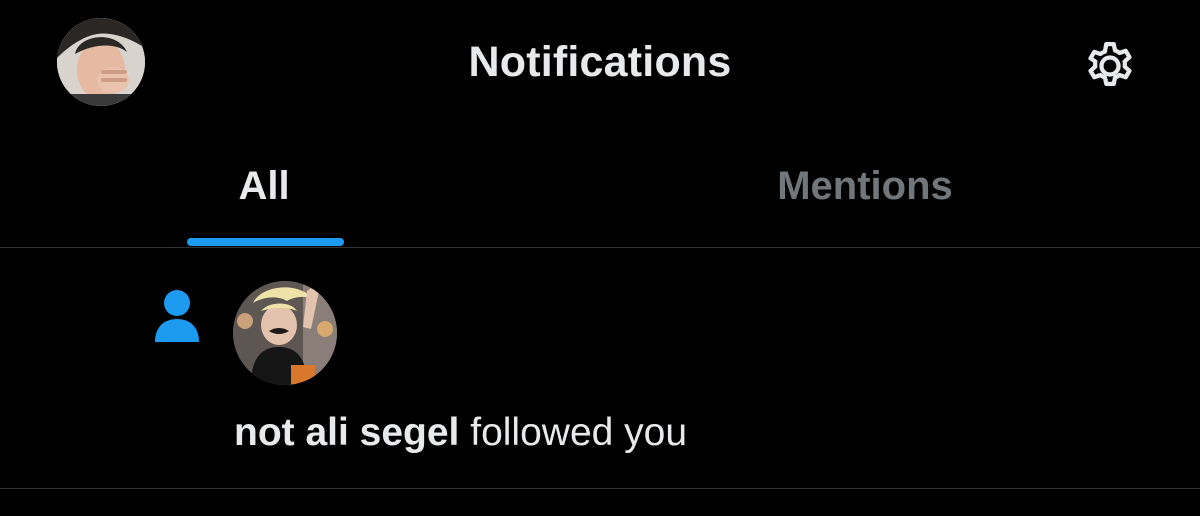  I want to click on notification-divider, so click(600, 488).